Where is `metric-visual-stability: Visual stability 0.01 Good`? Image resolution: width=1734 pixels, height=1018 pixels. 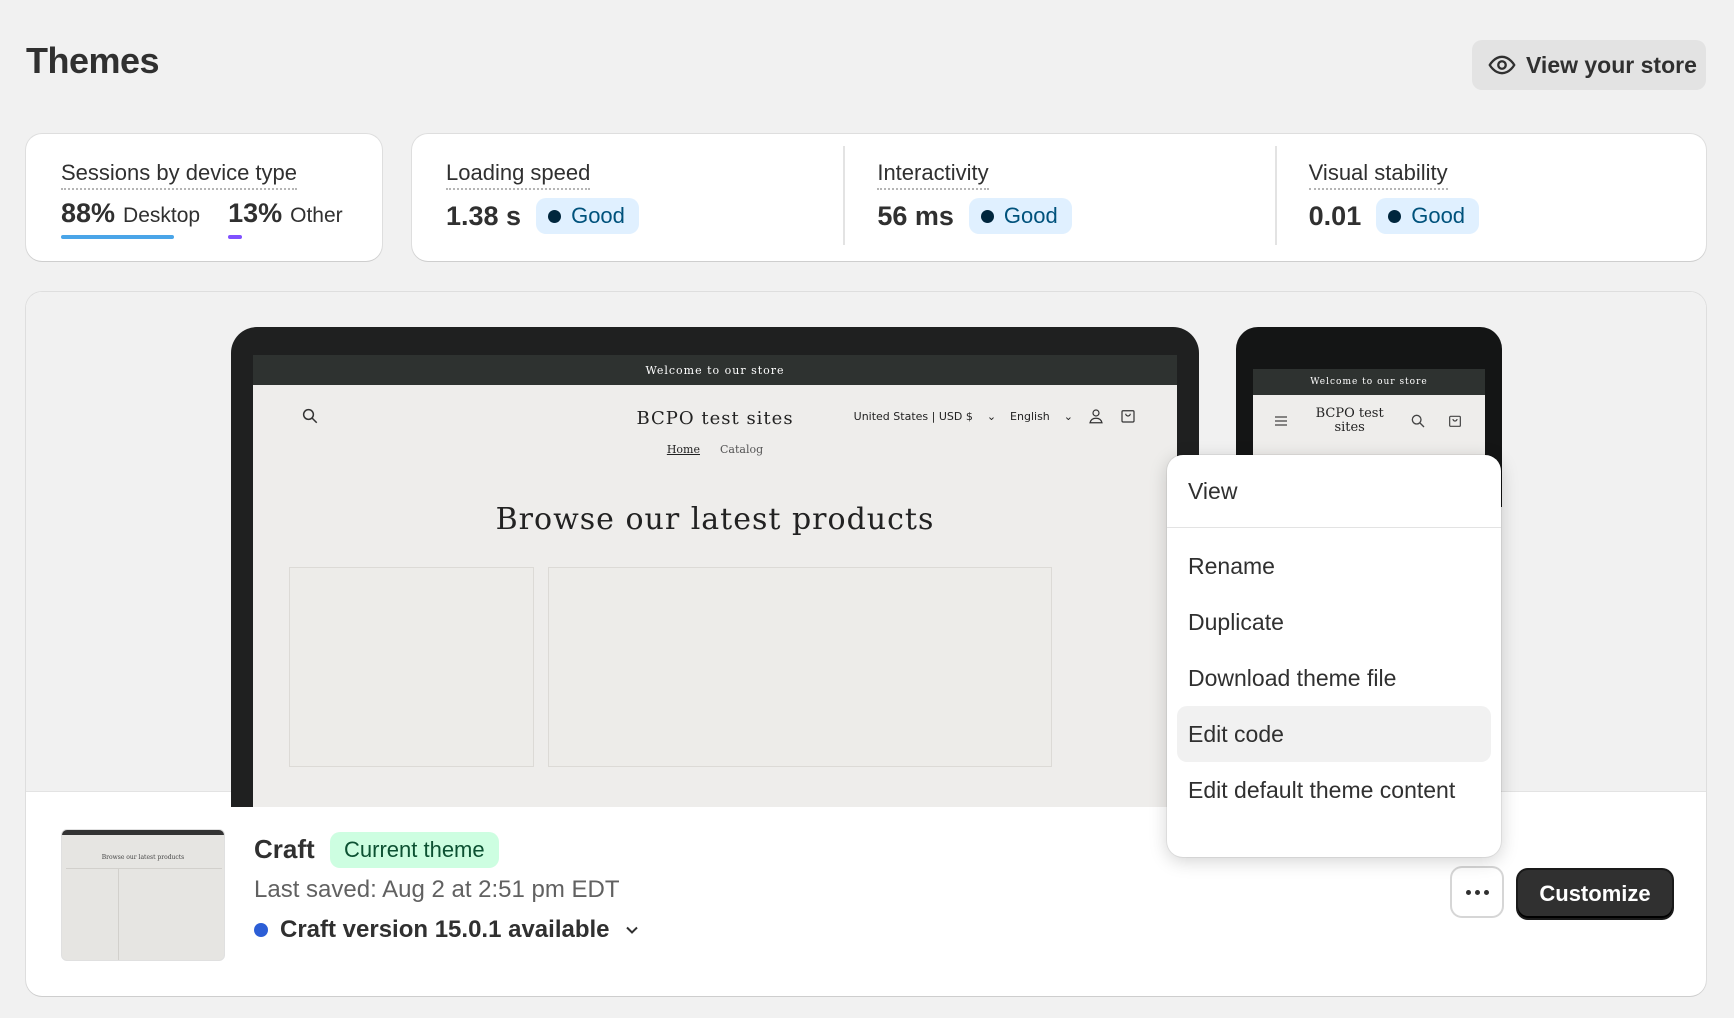 metric-visual-stability: Visual stability 0.01 Good is located at coordinates (1490, 197).